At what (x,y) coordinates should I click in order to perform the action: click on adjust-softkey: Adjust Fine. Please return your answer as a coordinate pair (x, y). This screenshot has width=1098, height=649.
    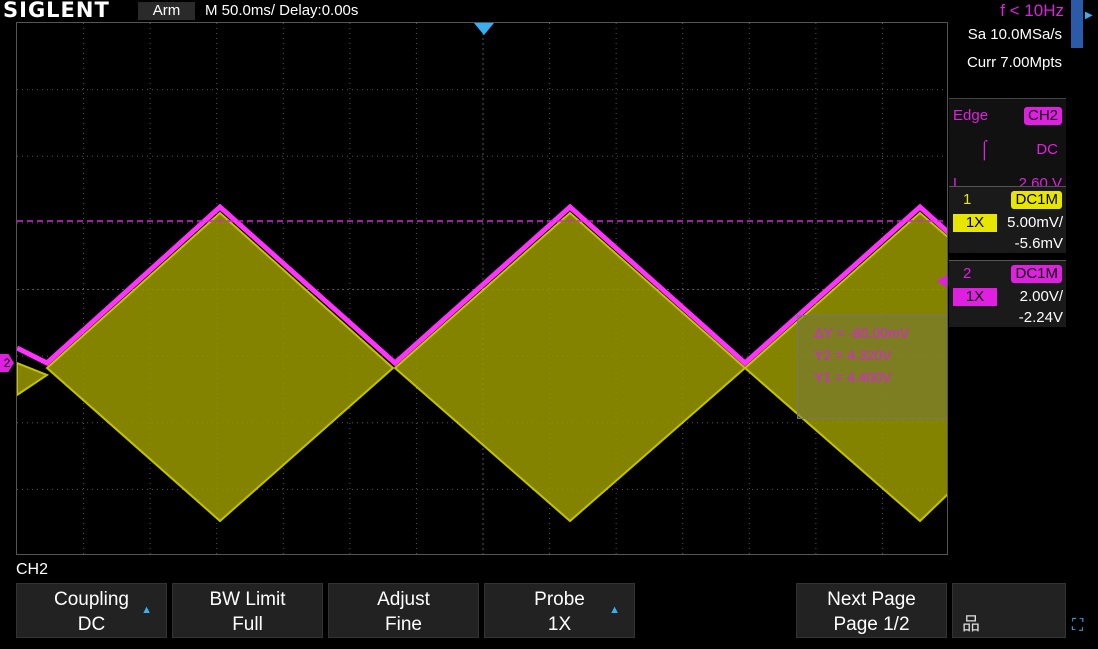
    Looking at the image, I should click on (403, 610).